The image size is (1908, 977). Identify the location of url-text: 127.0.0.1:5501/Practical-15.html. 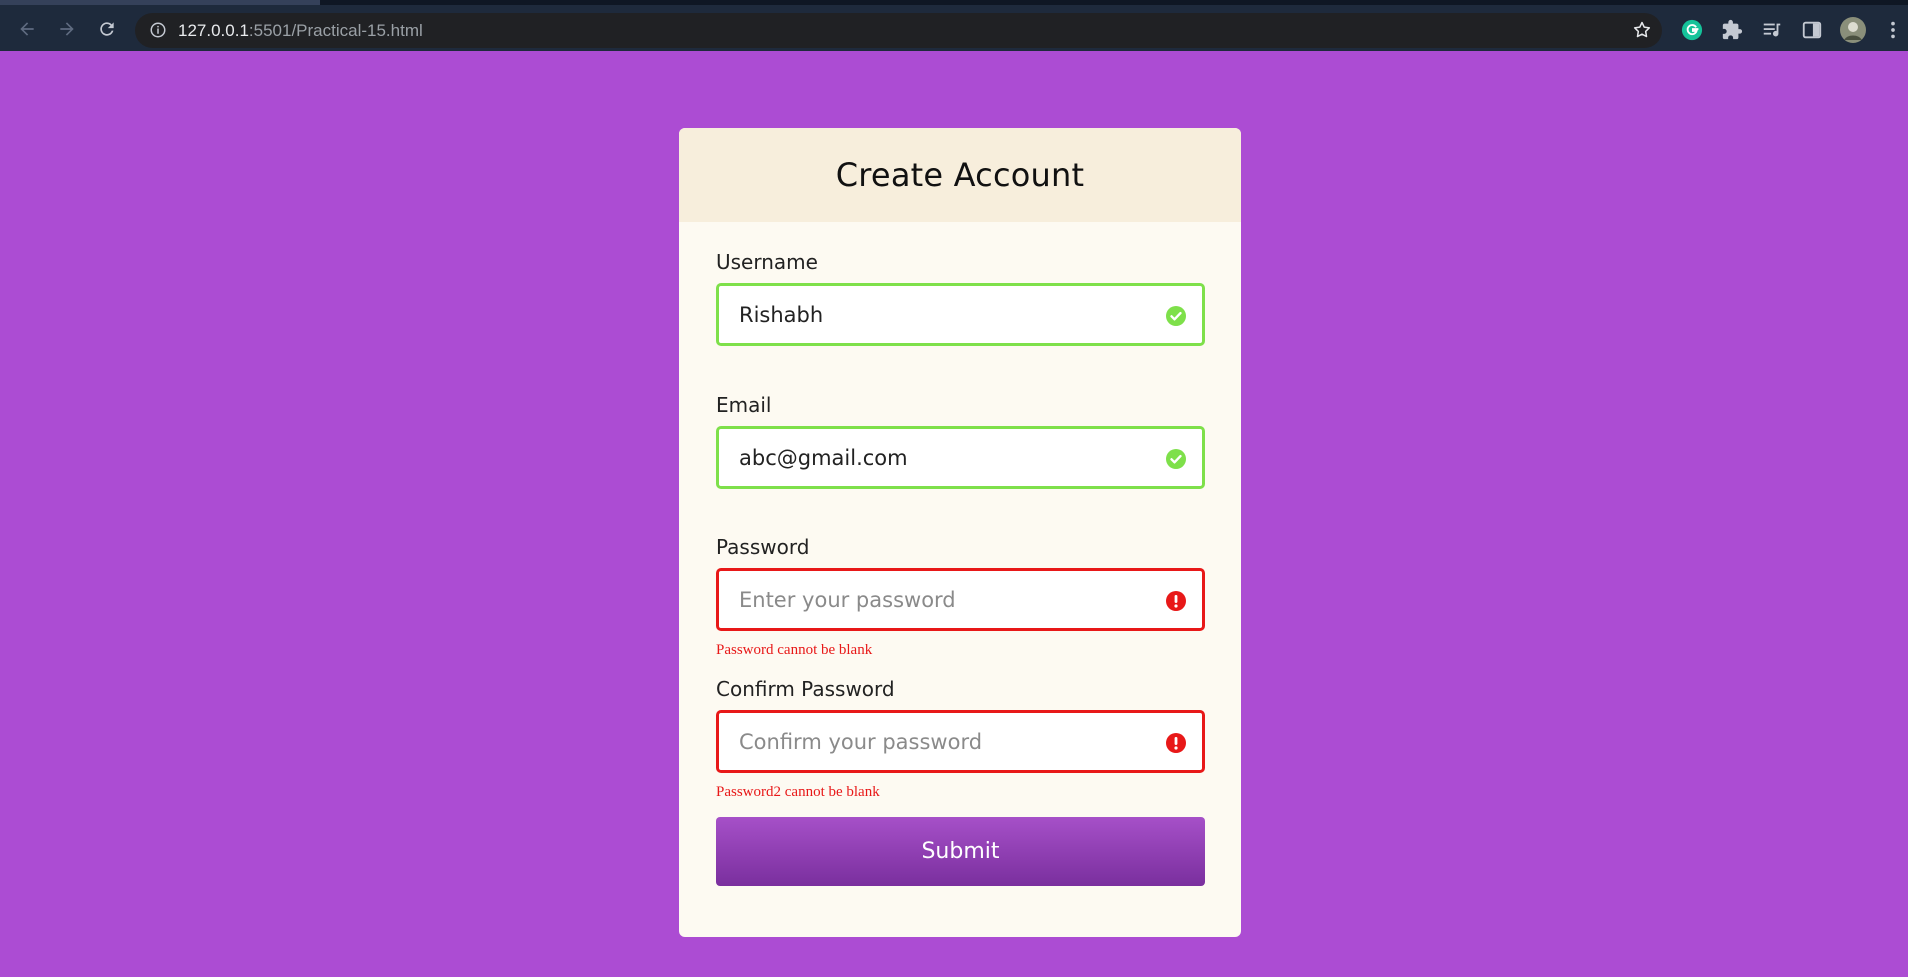
(300, 31).